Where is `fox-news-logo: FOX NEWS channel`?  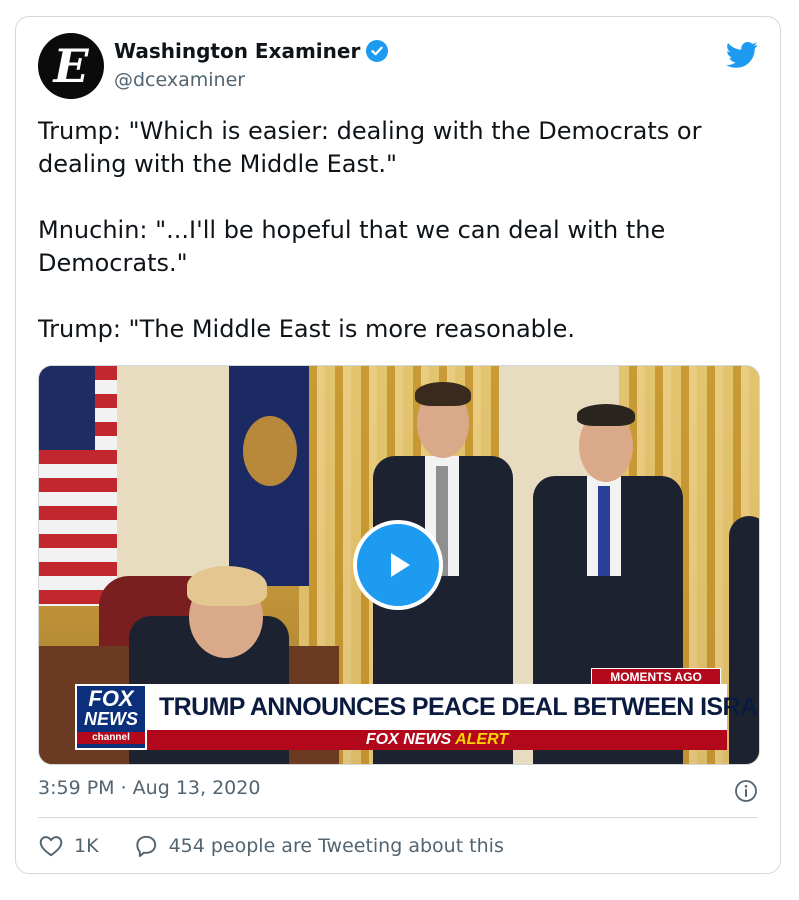
fox-news-logo: FOX NEWS channel is located at coordinates (111, 717).